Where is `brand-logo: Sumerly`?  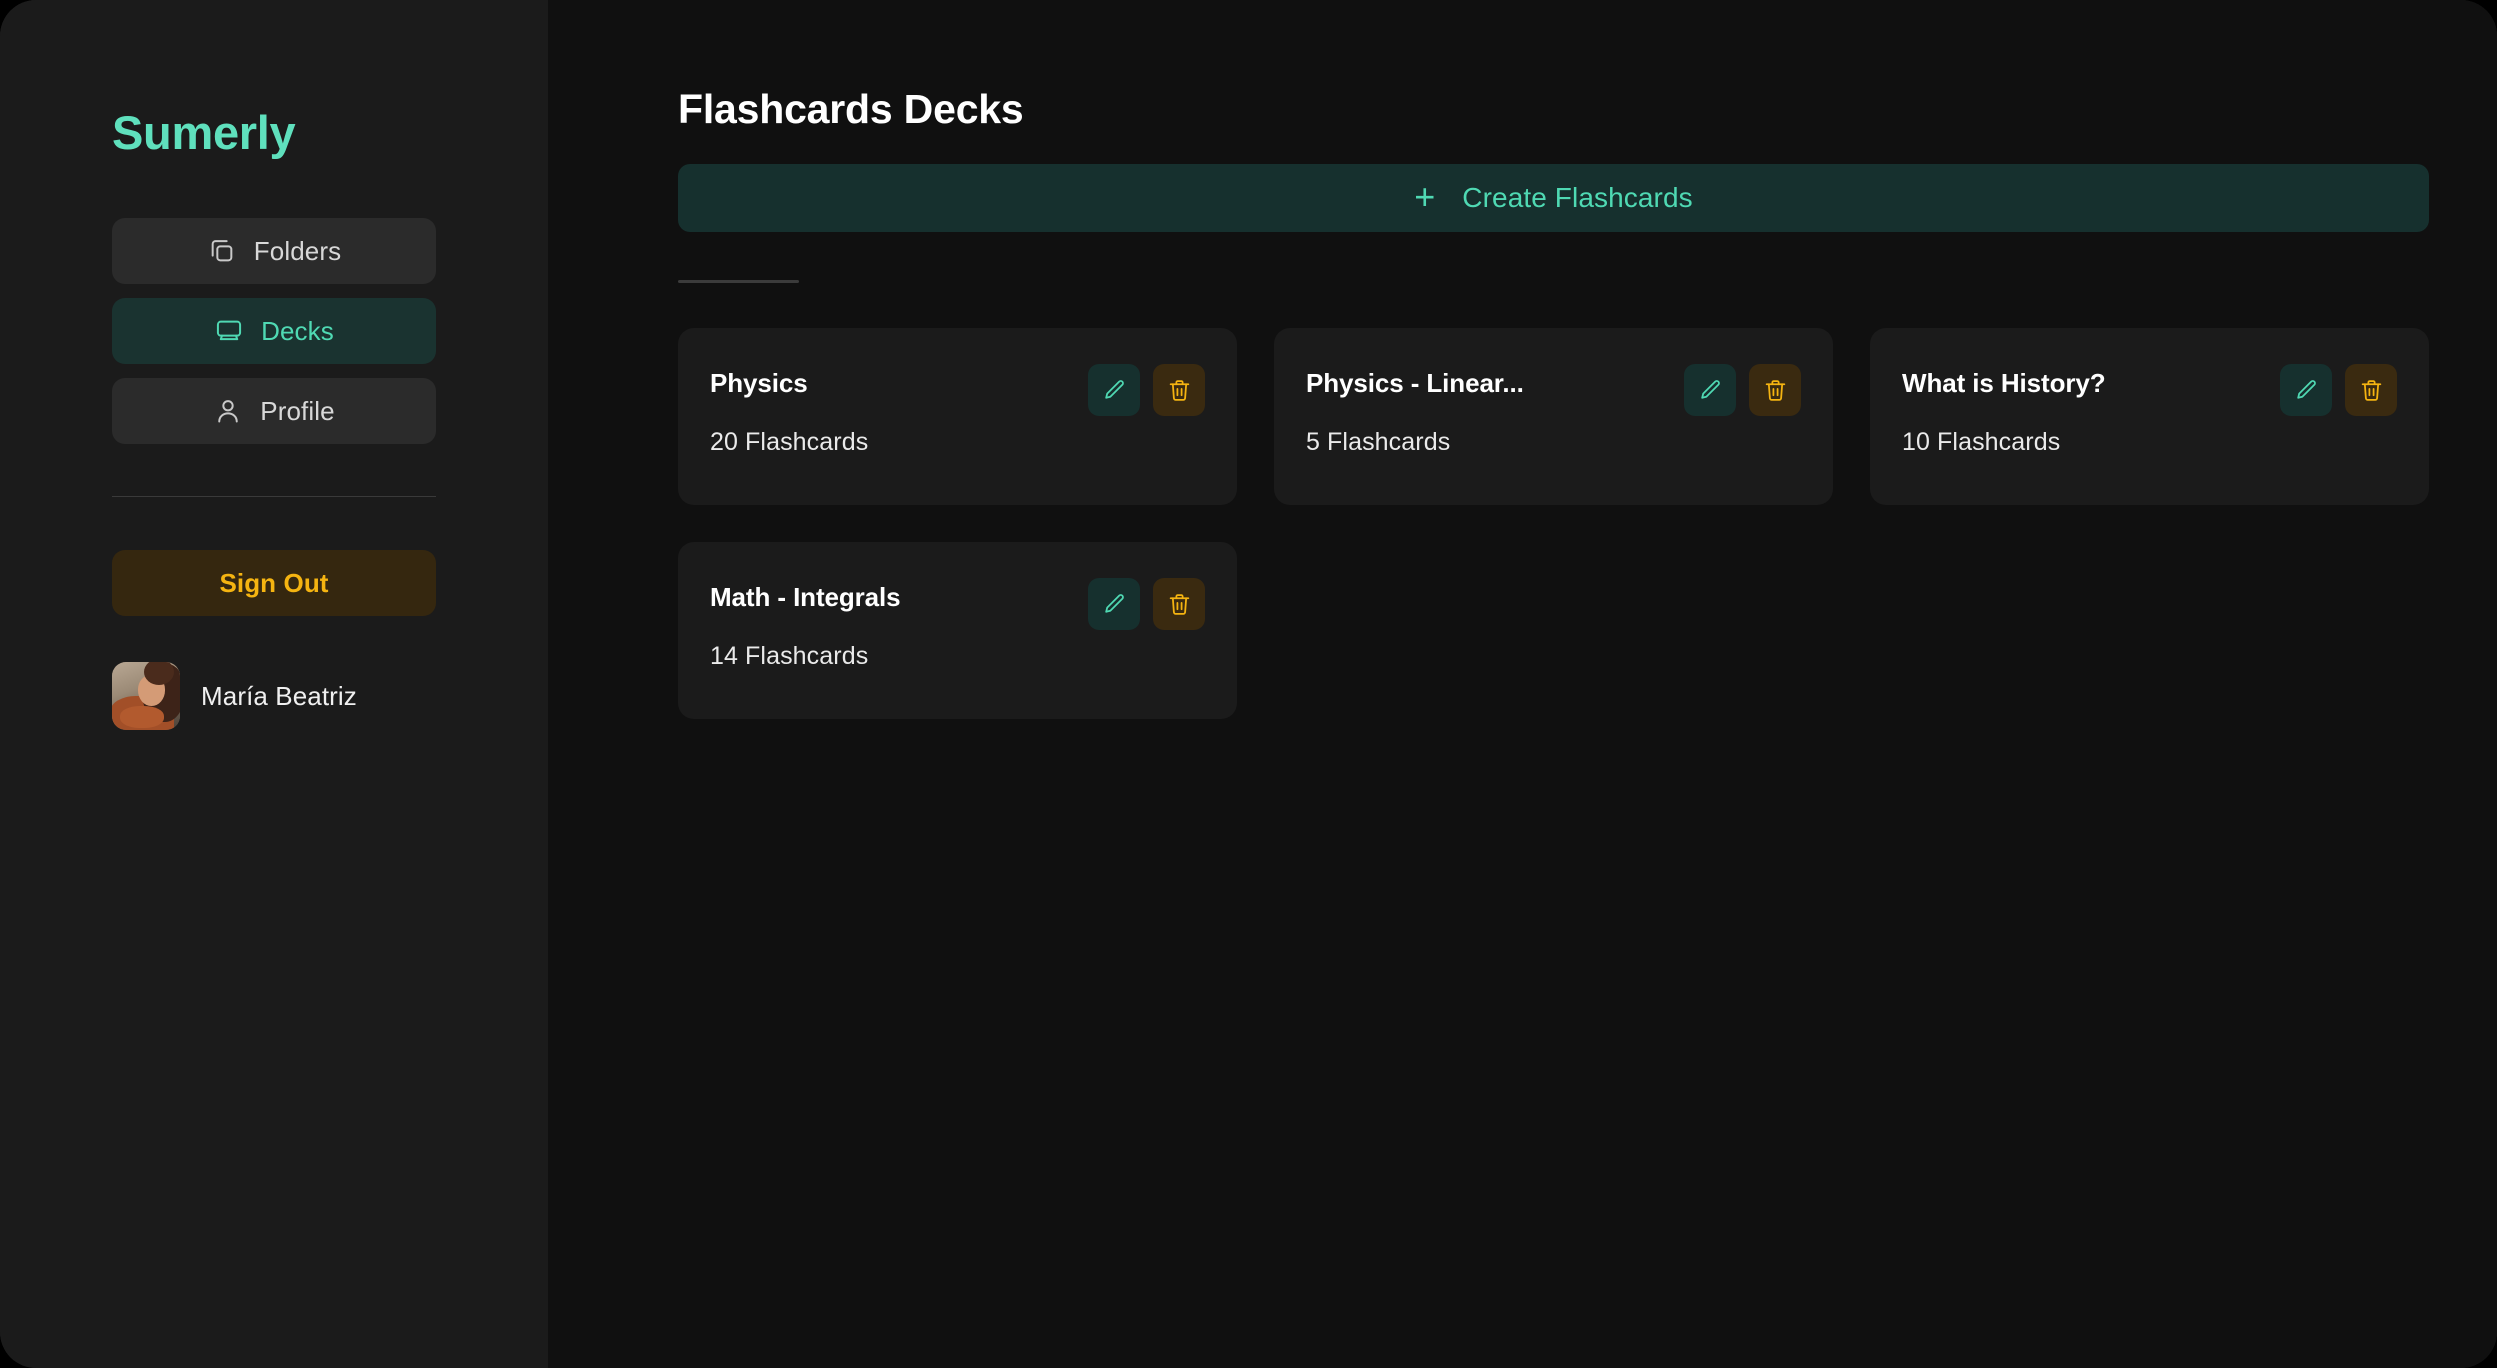
brand-logo: Sumerly is located at coordinates (204, 132).